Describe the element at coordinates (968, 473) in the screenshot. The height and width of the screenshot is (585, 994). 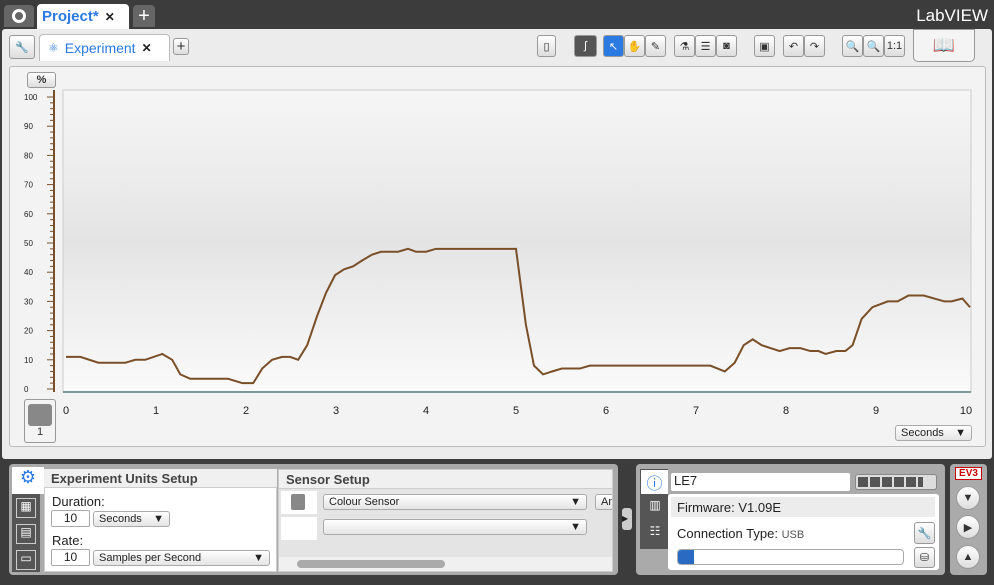
I see `ev3-badge: EV3` at that location.